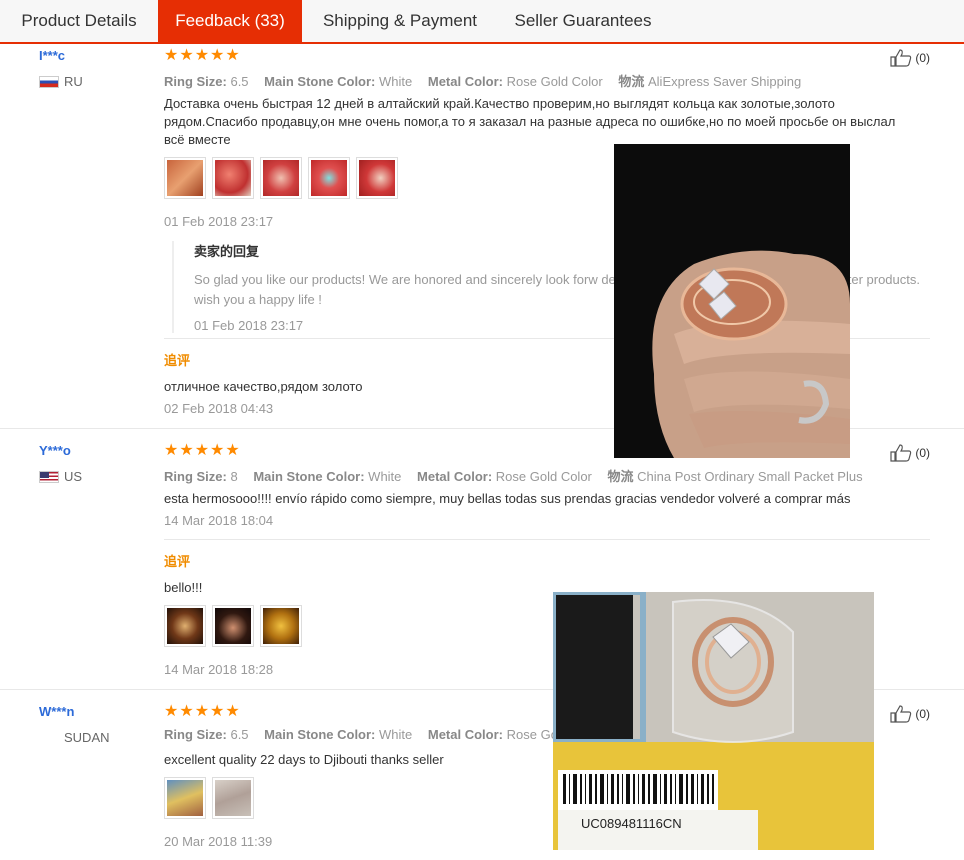 Image resolution: width=964 pixels, height=860 pixels. I want to click on reviewer-name: Y***o, so click(55, 450).